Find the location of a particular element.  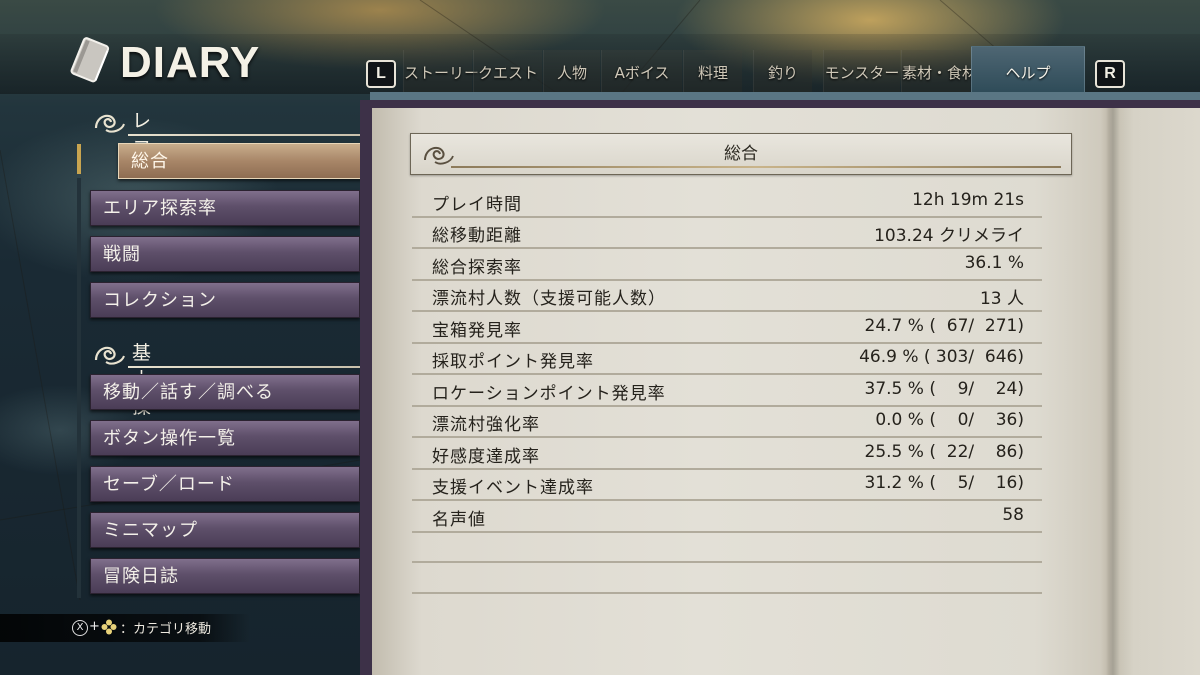

page-fold is located at coordinates (1113, 391).